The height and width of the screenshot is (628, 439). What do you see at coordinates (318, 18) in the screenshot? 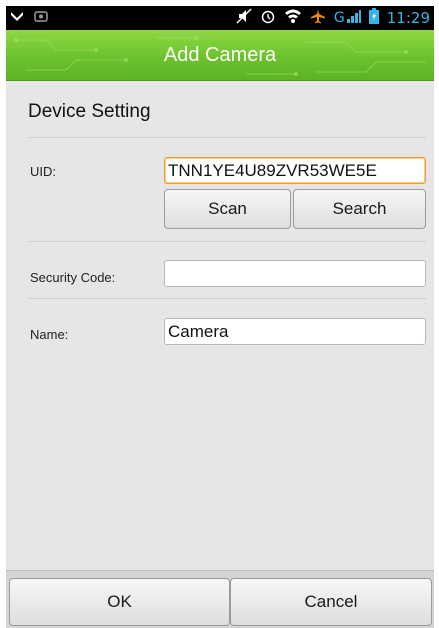
I see `airplane-icon` at bounding box center [318, 18].